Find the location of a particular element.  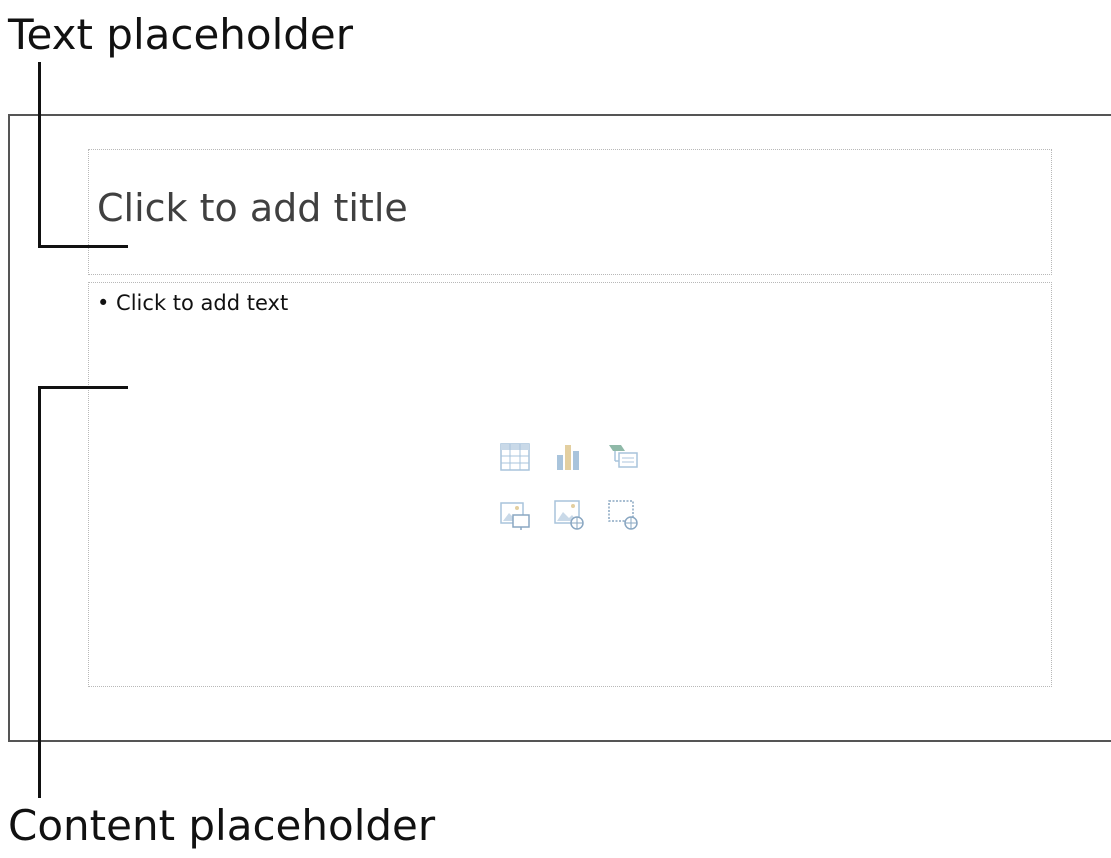

insert-online-picture-icon is located at coordinates (569, 515).